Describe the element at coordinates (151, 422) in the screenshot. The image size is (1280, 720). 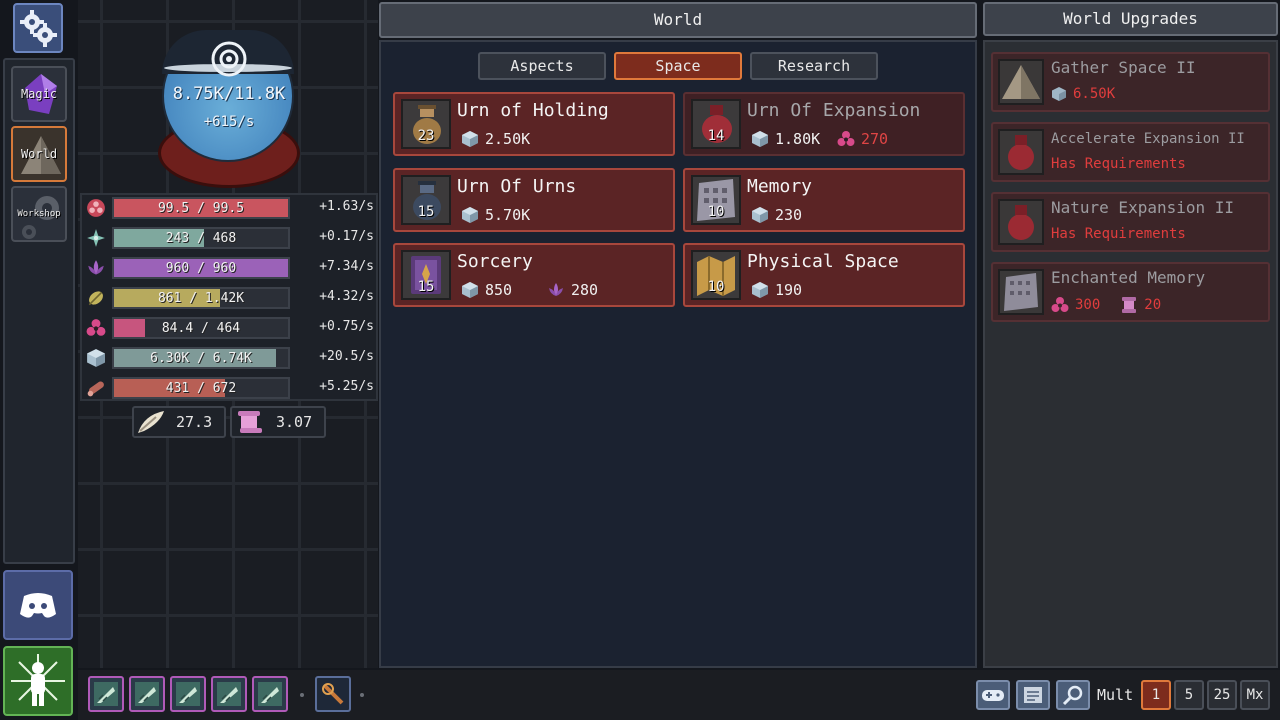
I see `feather-icon` at that location.